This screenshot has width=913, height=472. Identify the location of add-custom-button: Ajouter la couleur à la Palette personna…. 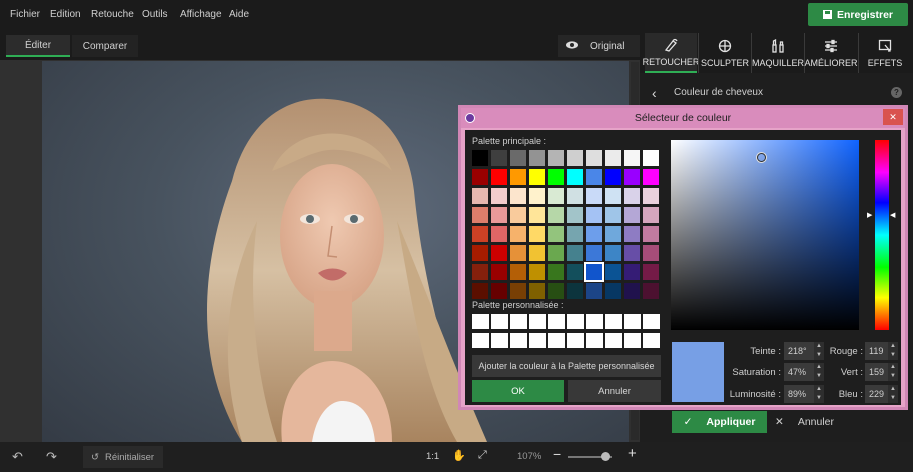
(566, 366).